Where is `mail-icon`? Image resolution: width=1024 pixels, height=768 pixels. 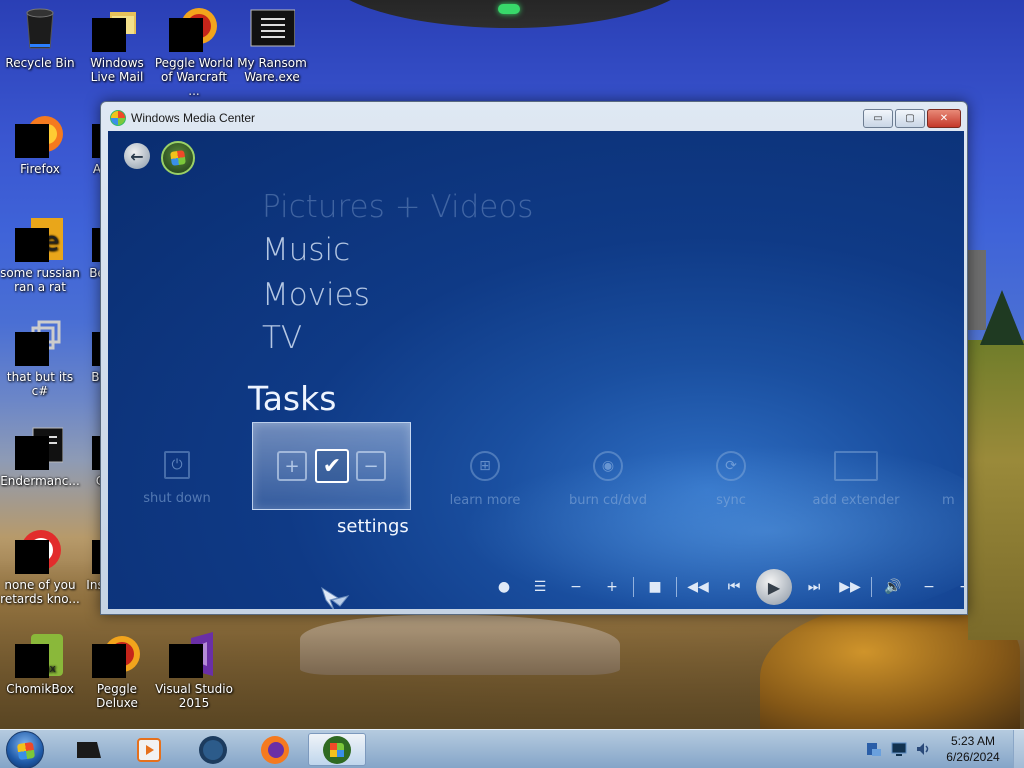
mail-icon is located at coordinates (116, 29).